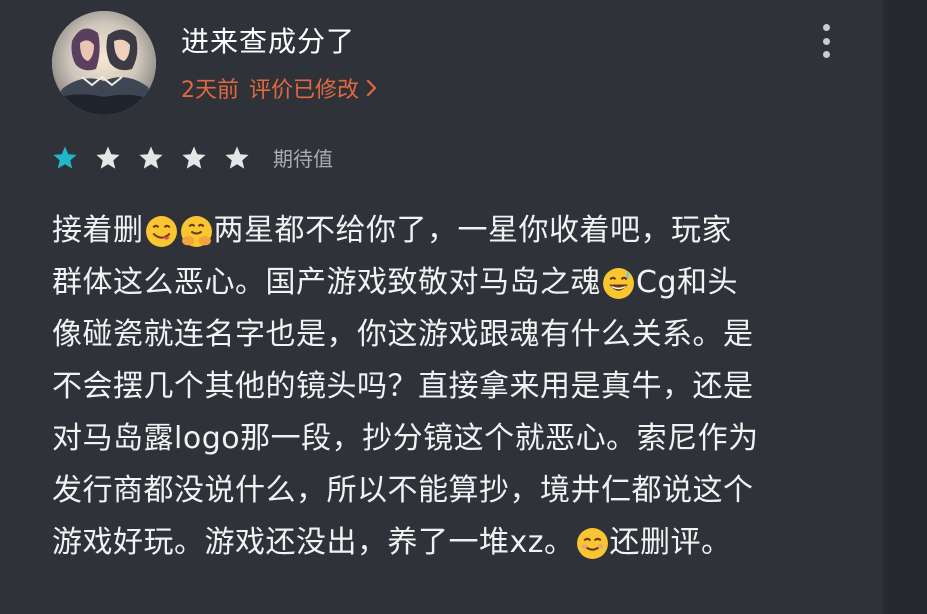  What do you see at coordinates (313, 542) in the screenshot?
I see `review-text-segment: 游戏好玩。游戏还没出，养了一堆xz。` at bounding box center [313, 542].